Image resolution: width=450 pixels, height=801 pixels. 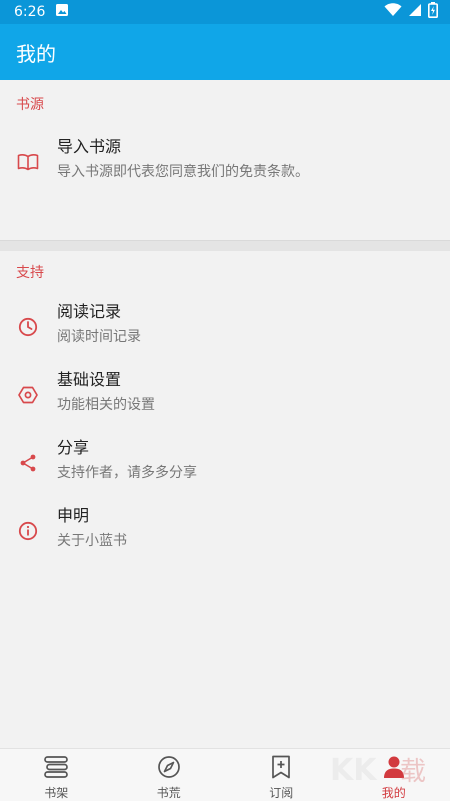 What do you see at coordinates (225, 272) in the screenshot?
I see `section-header-support: 支持` at bounding box center [225, 272].